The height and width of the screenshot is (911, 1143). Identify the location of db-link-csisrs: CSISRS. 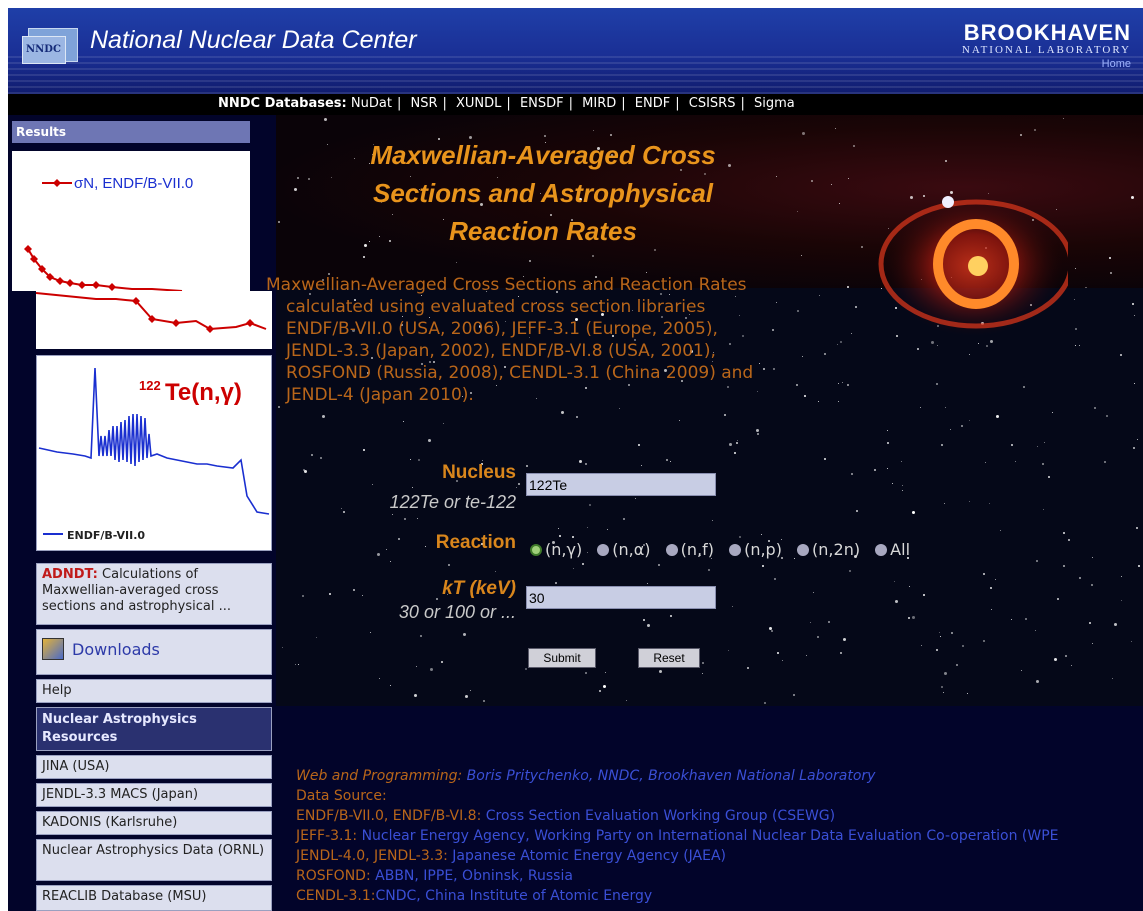
(712, 103).